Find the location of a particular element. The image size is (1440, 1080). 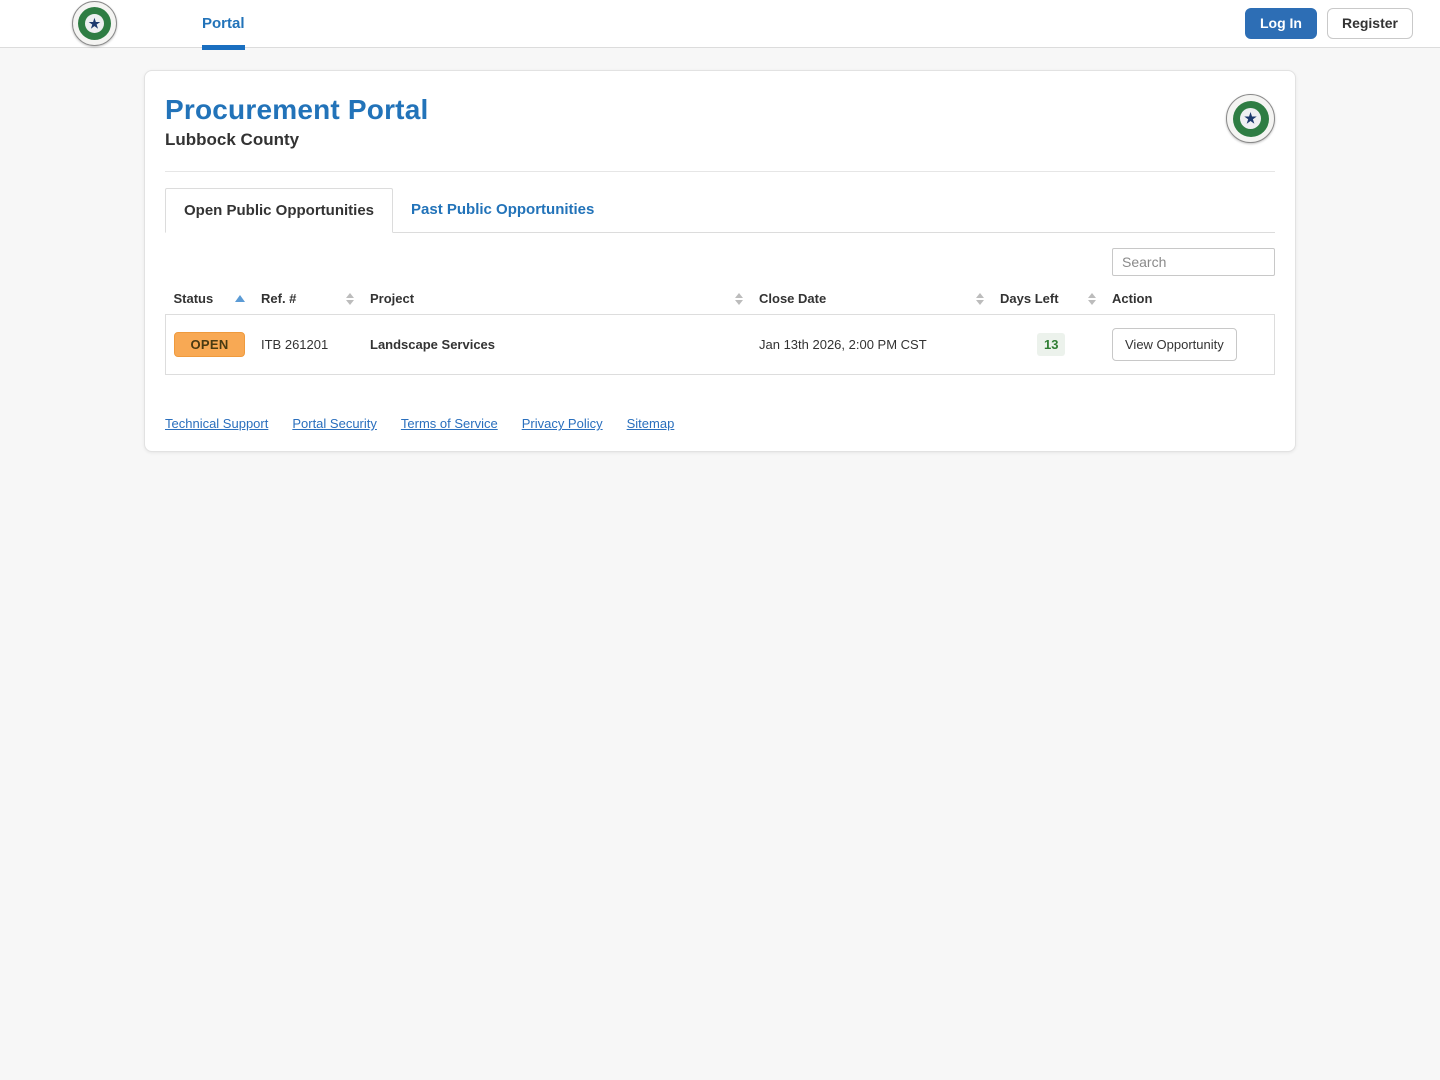

county-seal-icon: ★ is located at coordinates (94, 23).